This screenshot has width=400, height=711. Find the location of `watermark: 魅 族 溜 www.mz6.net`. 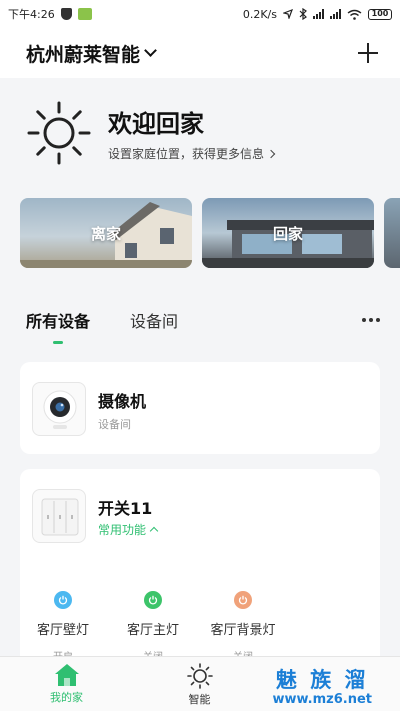

watermark: 魅 族 溜 www.mz6.net is located at coordinates (322, 685).